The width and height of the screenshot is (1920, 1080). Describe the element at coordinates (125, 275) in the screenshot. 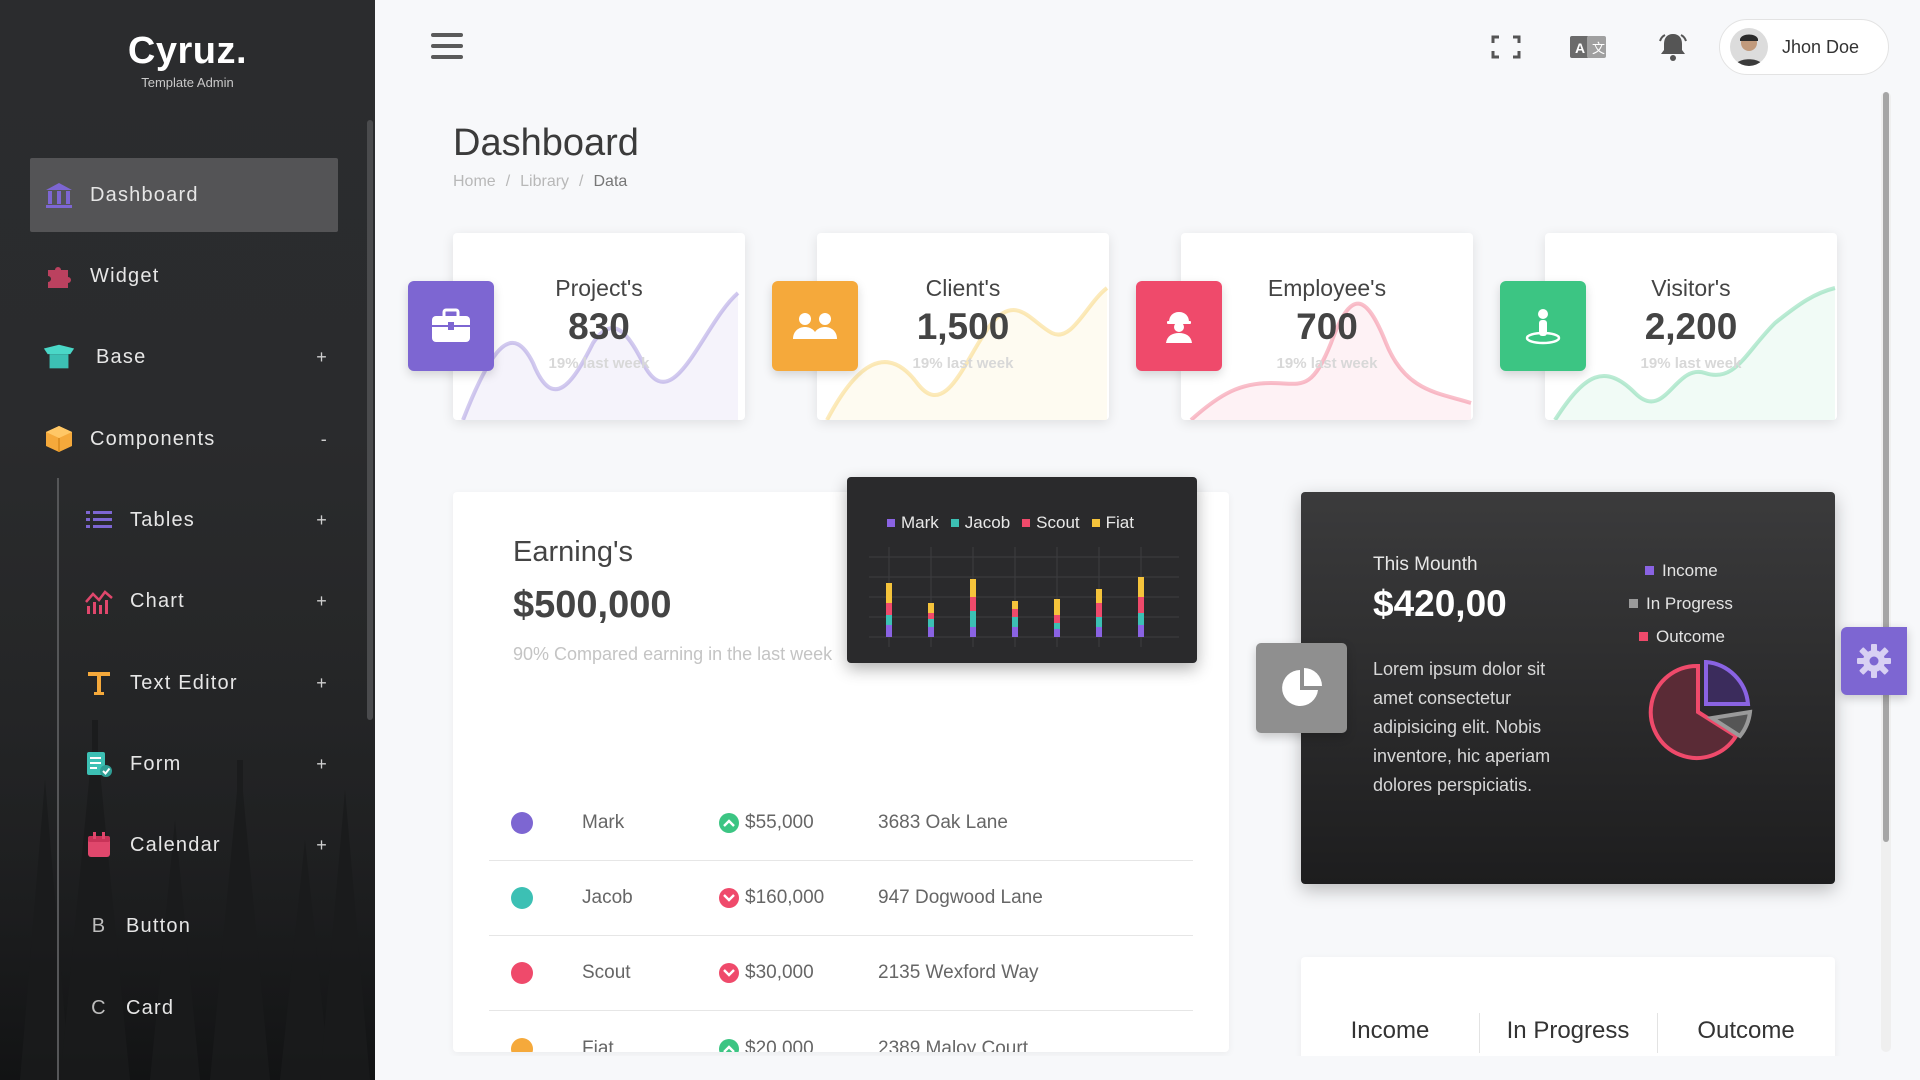

I see `sidebar-item-label: Widget` at that location.